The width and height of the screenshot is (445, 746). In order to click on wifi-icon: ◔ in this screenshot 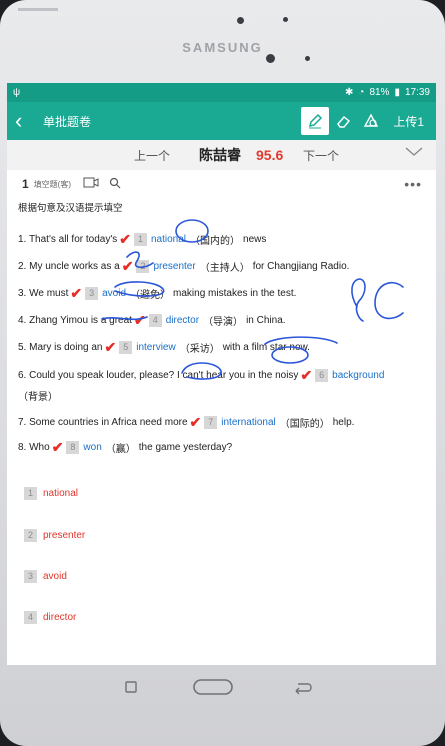, I will do `click(361, 92)`.